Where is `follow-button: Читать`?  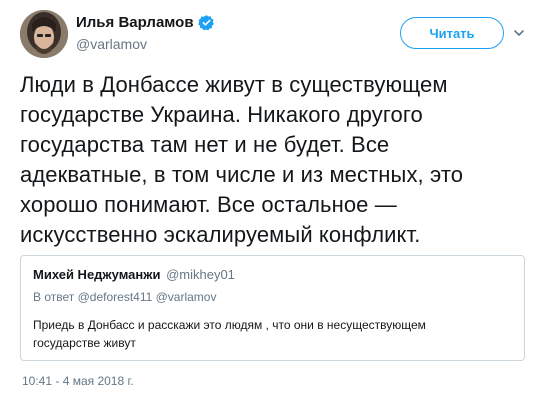 follow-button: Читать is located at coordinates (452, 33).